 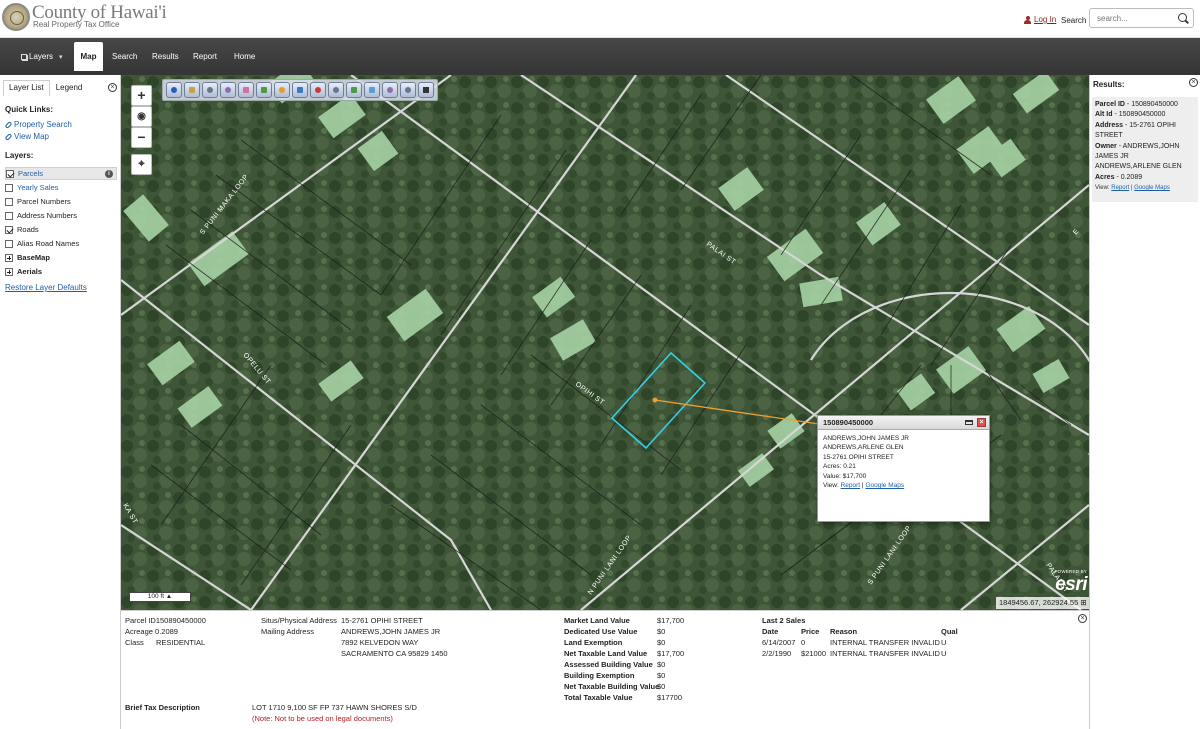 I want to click on quick-link-view-map: View Map, so click(x=26, y=136).